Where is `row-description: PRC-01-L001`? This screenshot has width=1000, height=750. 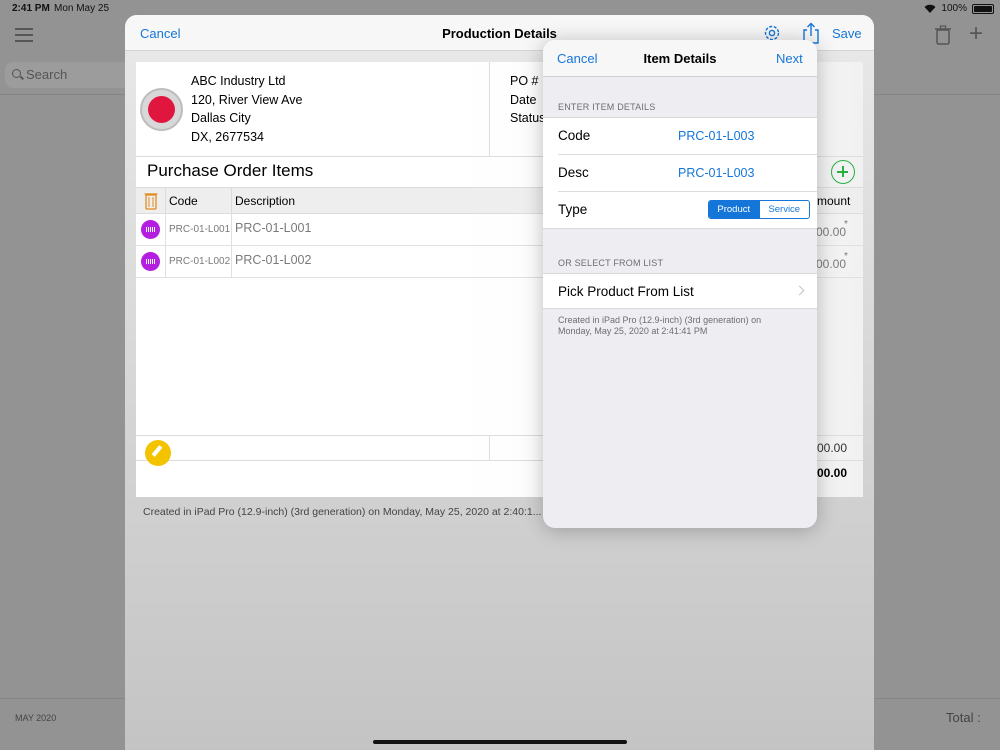 row-description: PRC-01-L001 is located at coordinates (273, 228).